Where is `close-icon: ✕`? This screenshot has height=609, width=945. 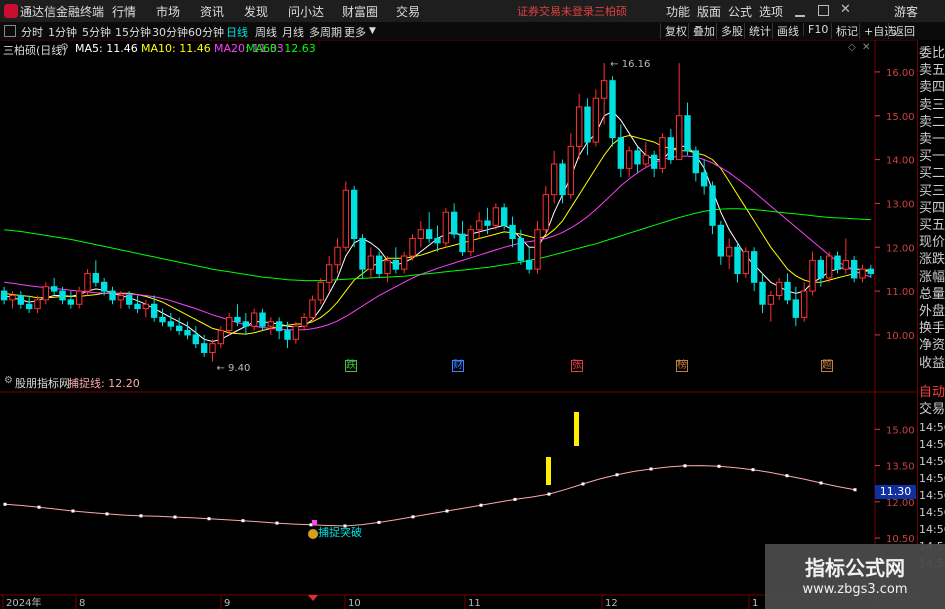 close-icon: ✕ is located at coordinates (845, 9).